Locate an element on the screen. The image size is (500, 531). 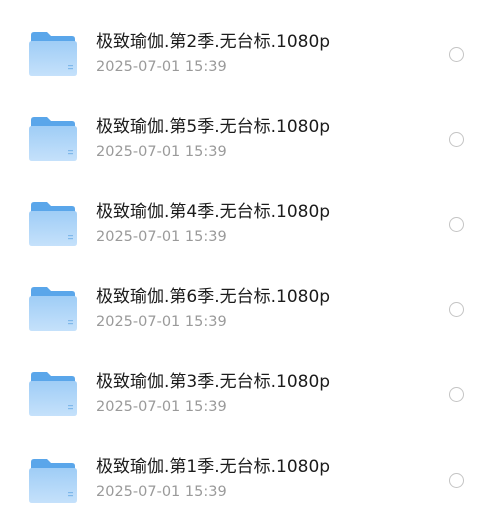
file-name: 极致瑜伽.第5季.无台标.1080p is located at coordinates (213, 127).